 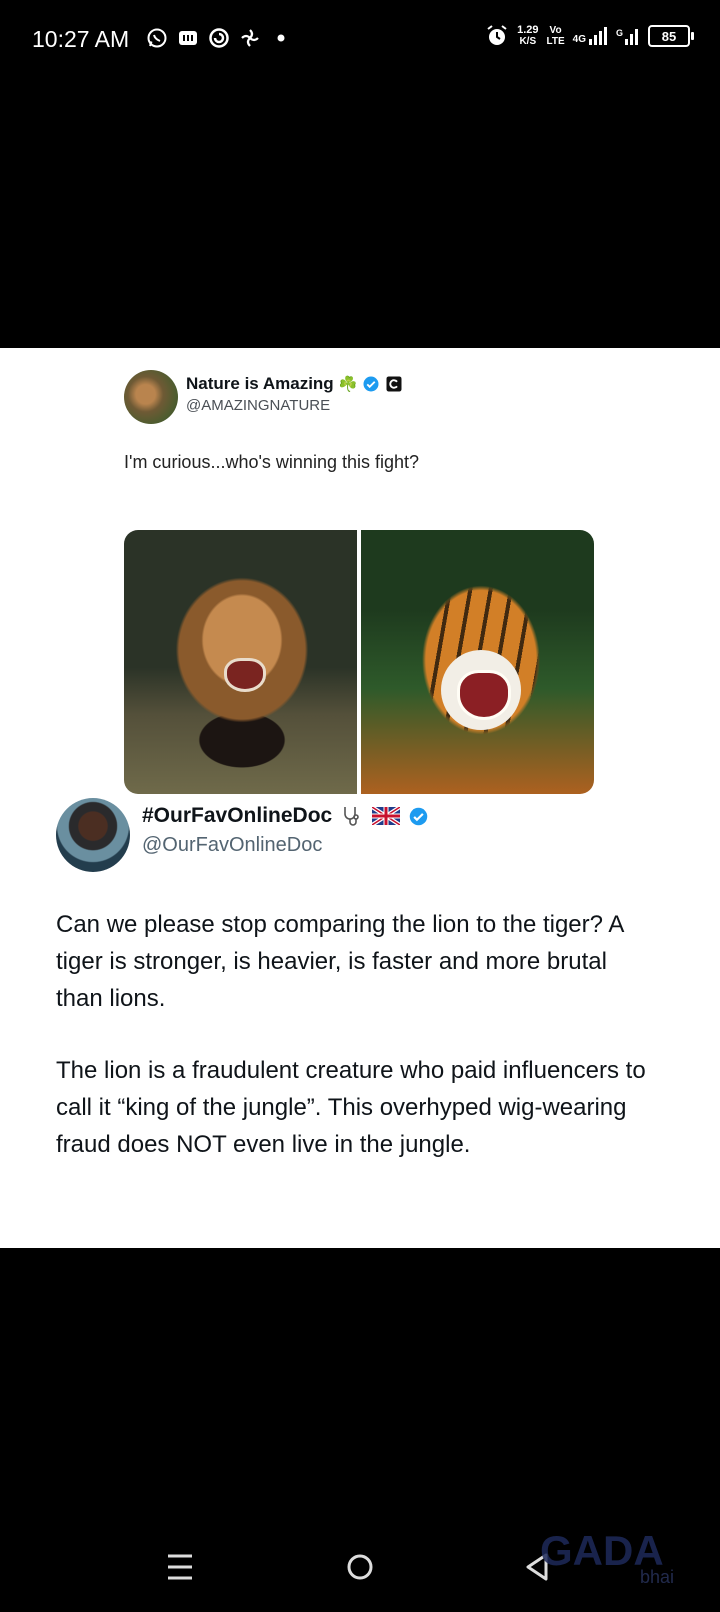 I want to click on main-author-block: #OurFavOnlineDoc @OurFavOnlineDoc, so click(x=285, y=830).